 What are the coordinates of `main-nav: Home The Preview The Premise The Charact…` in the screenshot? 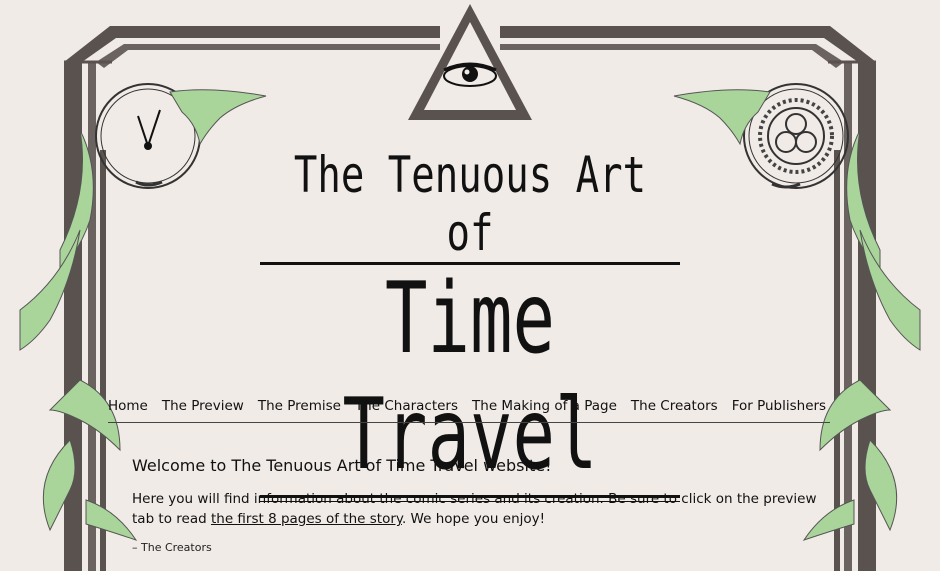 It's located at (469, 406).